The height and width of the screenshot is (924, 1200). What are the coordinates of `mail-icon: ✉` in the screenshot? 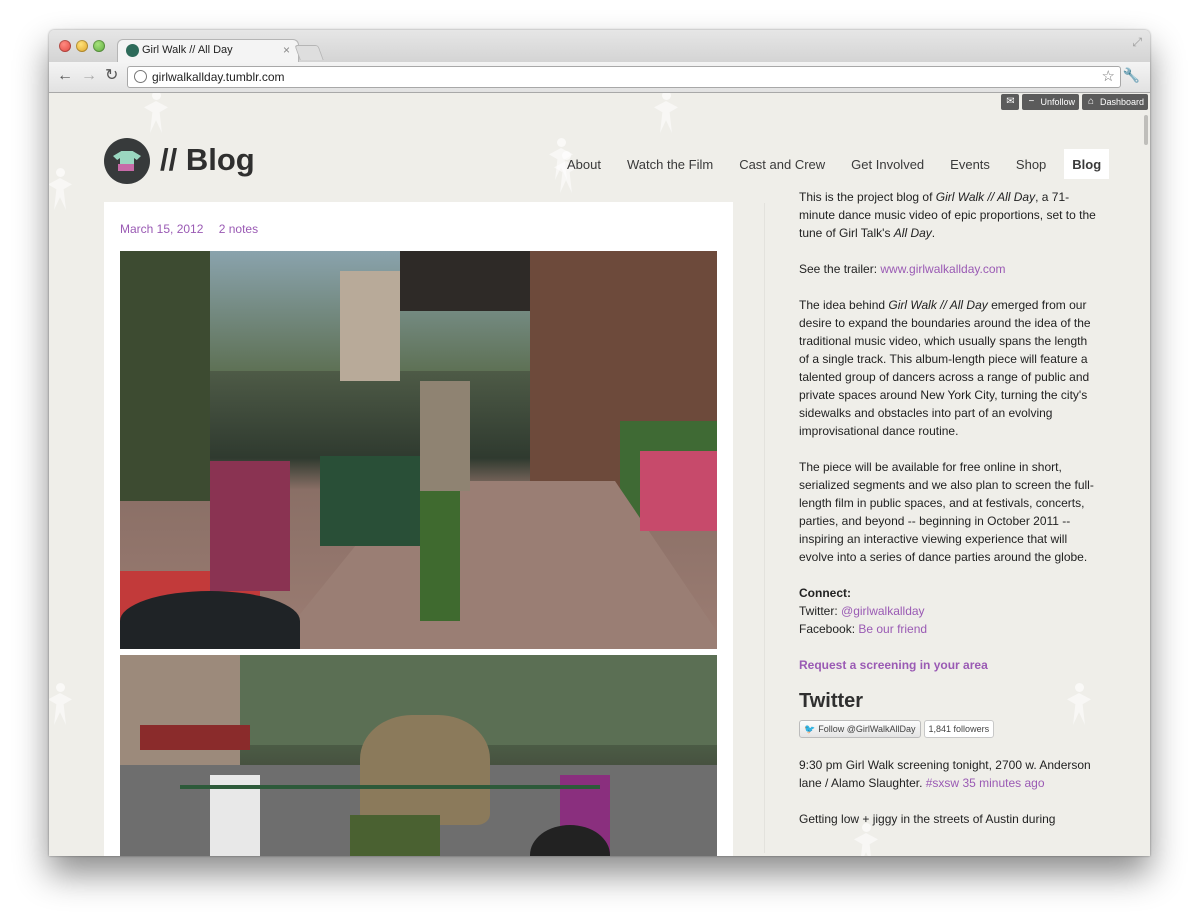 It's located at (1010, 101).